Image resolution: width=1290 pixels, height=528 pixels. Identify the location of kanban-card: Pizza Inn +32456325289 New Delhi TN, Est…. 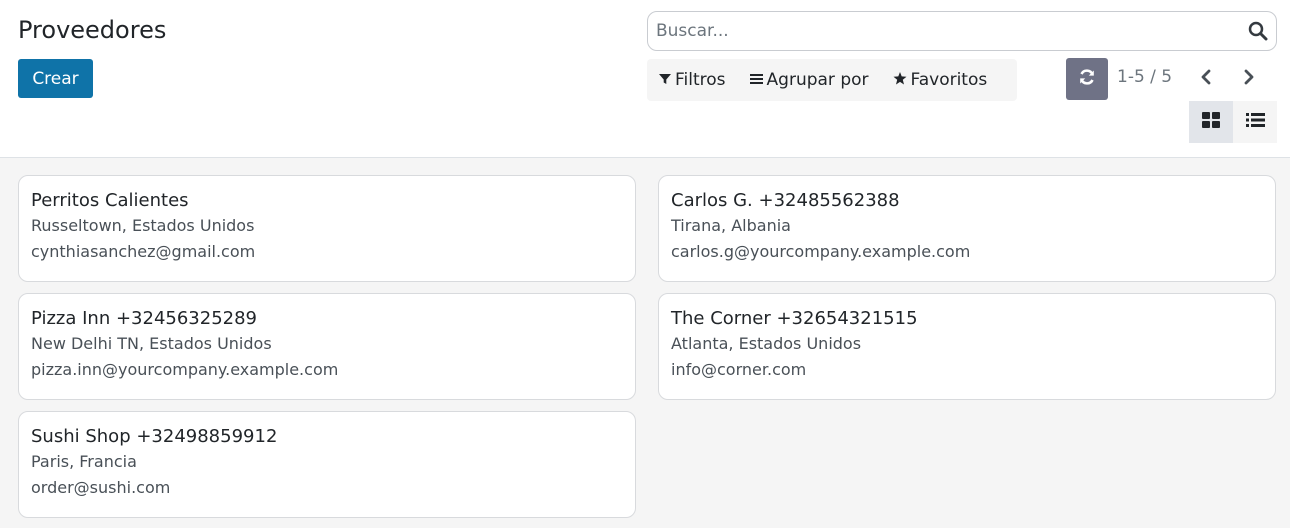
(327, 346).